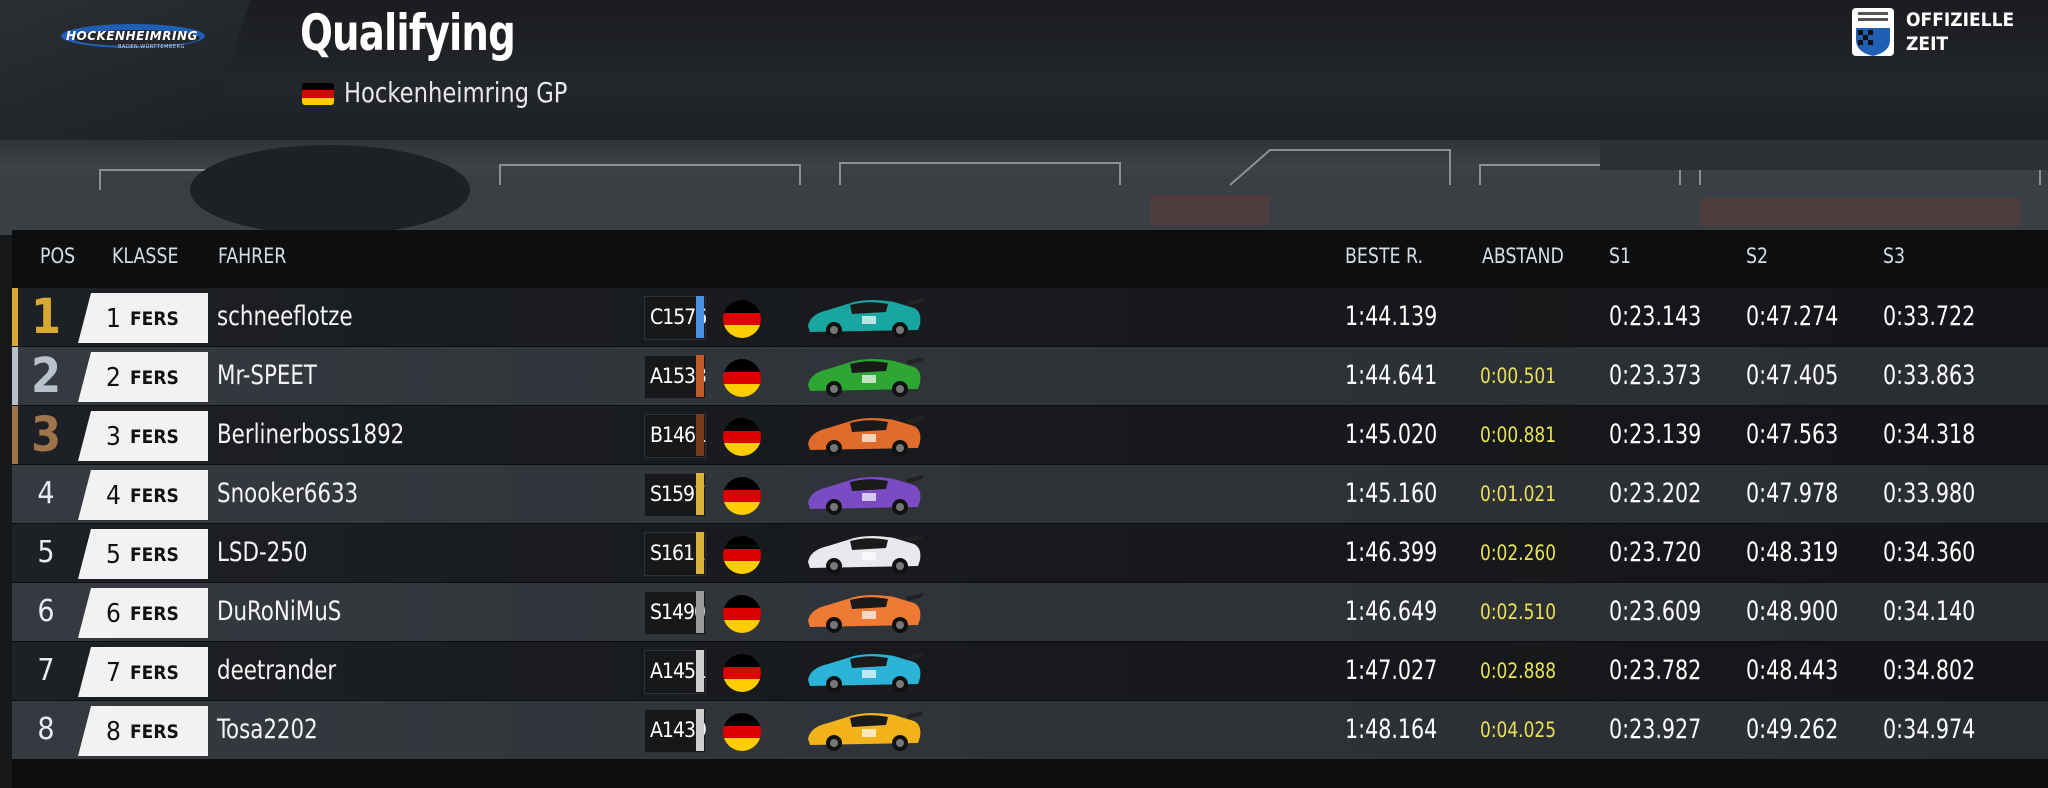 The height and width of the screenshot is (788, 2048). I want to click on position-number: 3, so click(46, 435).